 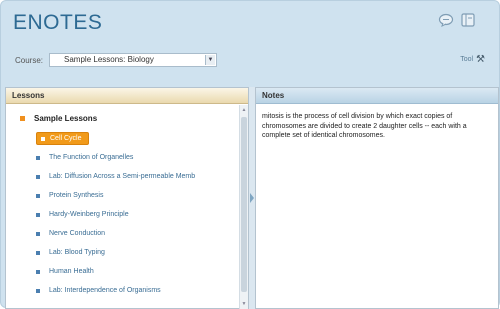 What do you see at coordinates (29, 60) in the screenshot?
I see `course-label: Course:` at bounding box center [29, 60].